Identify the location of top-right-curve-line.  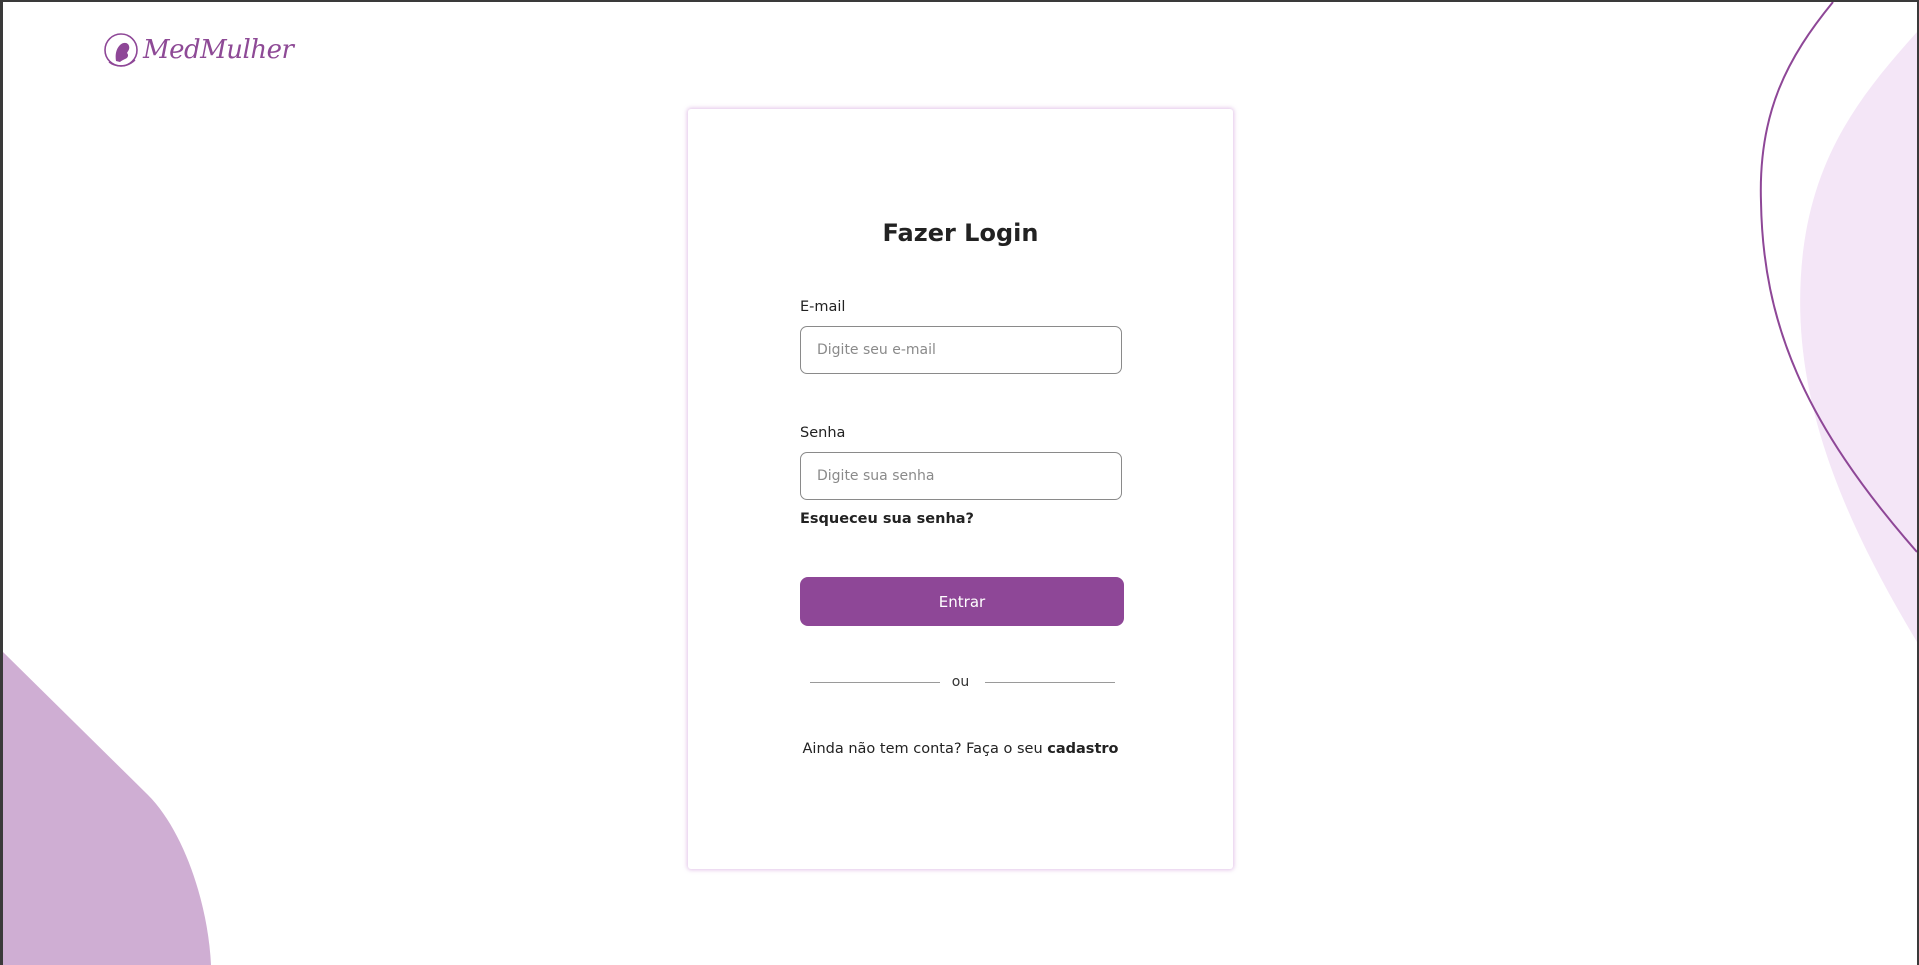
(1838, 277).